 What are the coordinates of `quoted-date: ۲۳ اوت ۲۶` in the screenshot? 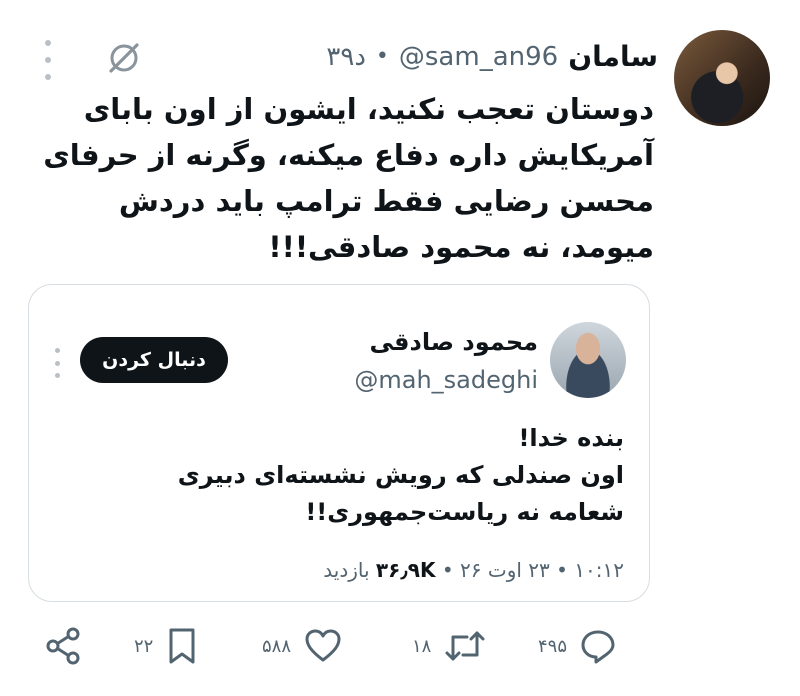 It's located at (505, 570).